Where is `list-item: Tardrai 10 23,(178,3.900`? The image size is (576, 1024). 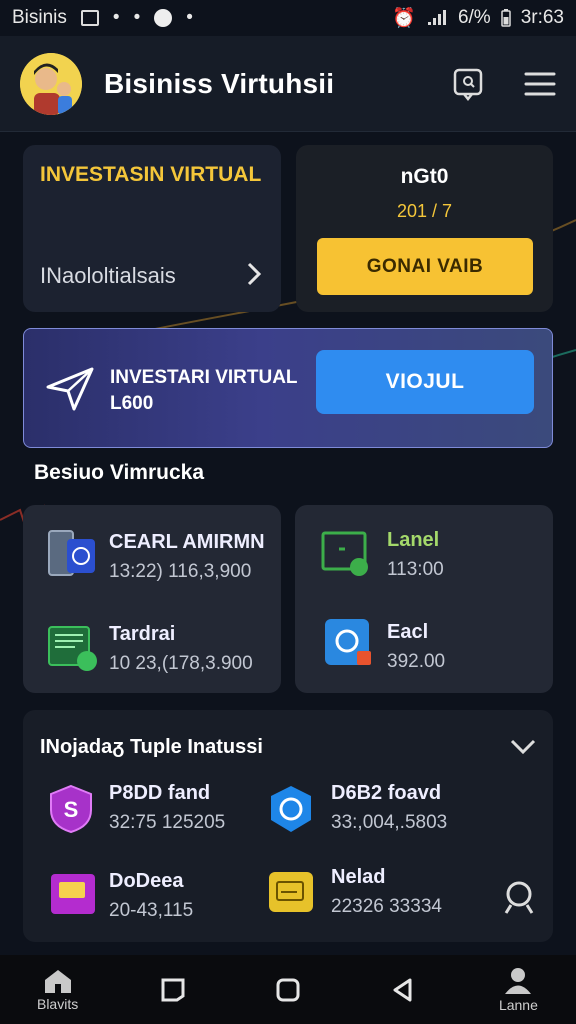 list-item: Tardrai 10 23,(178,3.900 is located at coordinates (152, 646).